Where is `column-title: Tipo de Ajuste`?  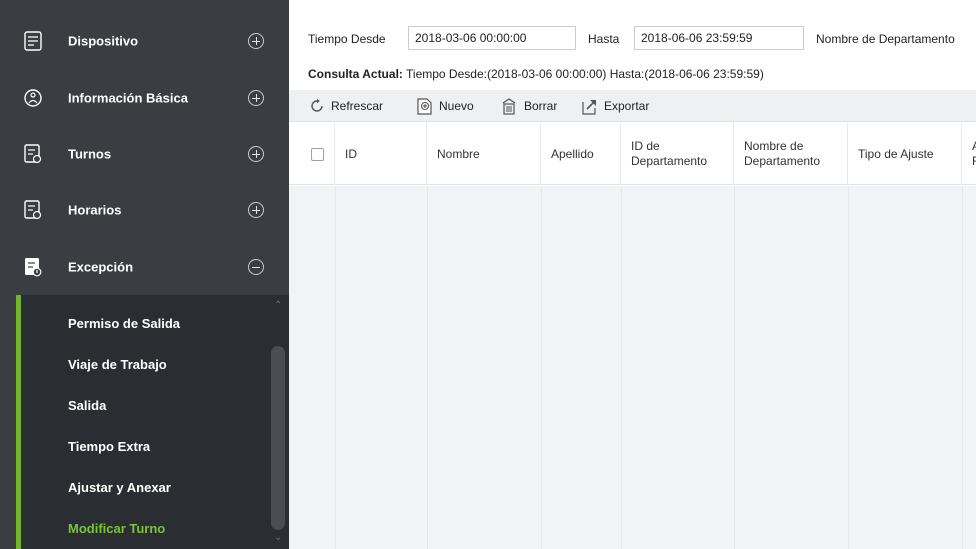
column-title: Tipo de Ajuste is located at coordinates (896, 153).